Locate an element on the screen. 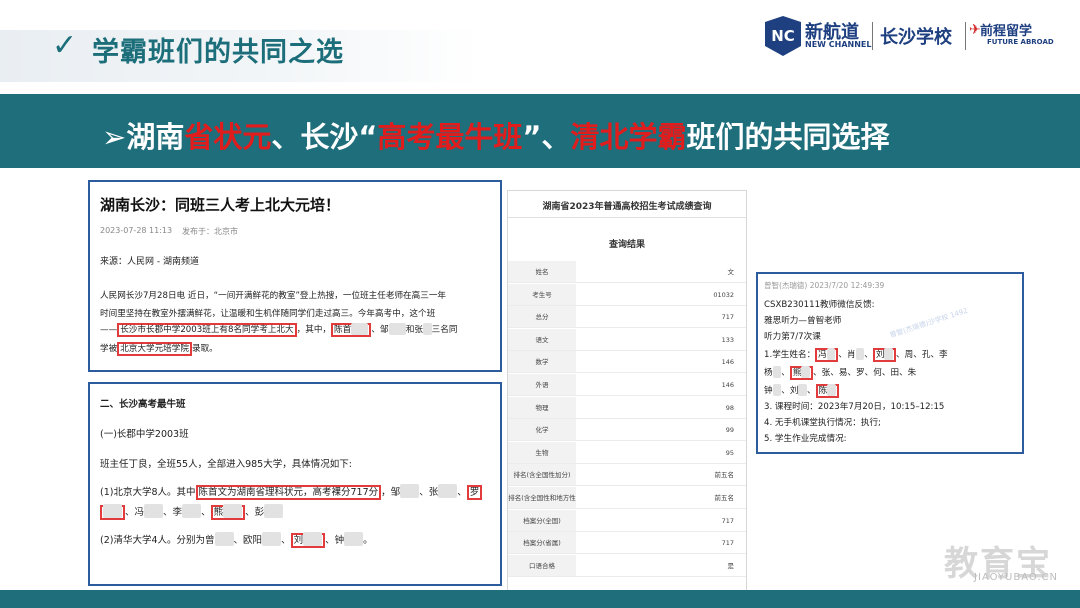  text: 、何 is located at coordinates (873, 373).